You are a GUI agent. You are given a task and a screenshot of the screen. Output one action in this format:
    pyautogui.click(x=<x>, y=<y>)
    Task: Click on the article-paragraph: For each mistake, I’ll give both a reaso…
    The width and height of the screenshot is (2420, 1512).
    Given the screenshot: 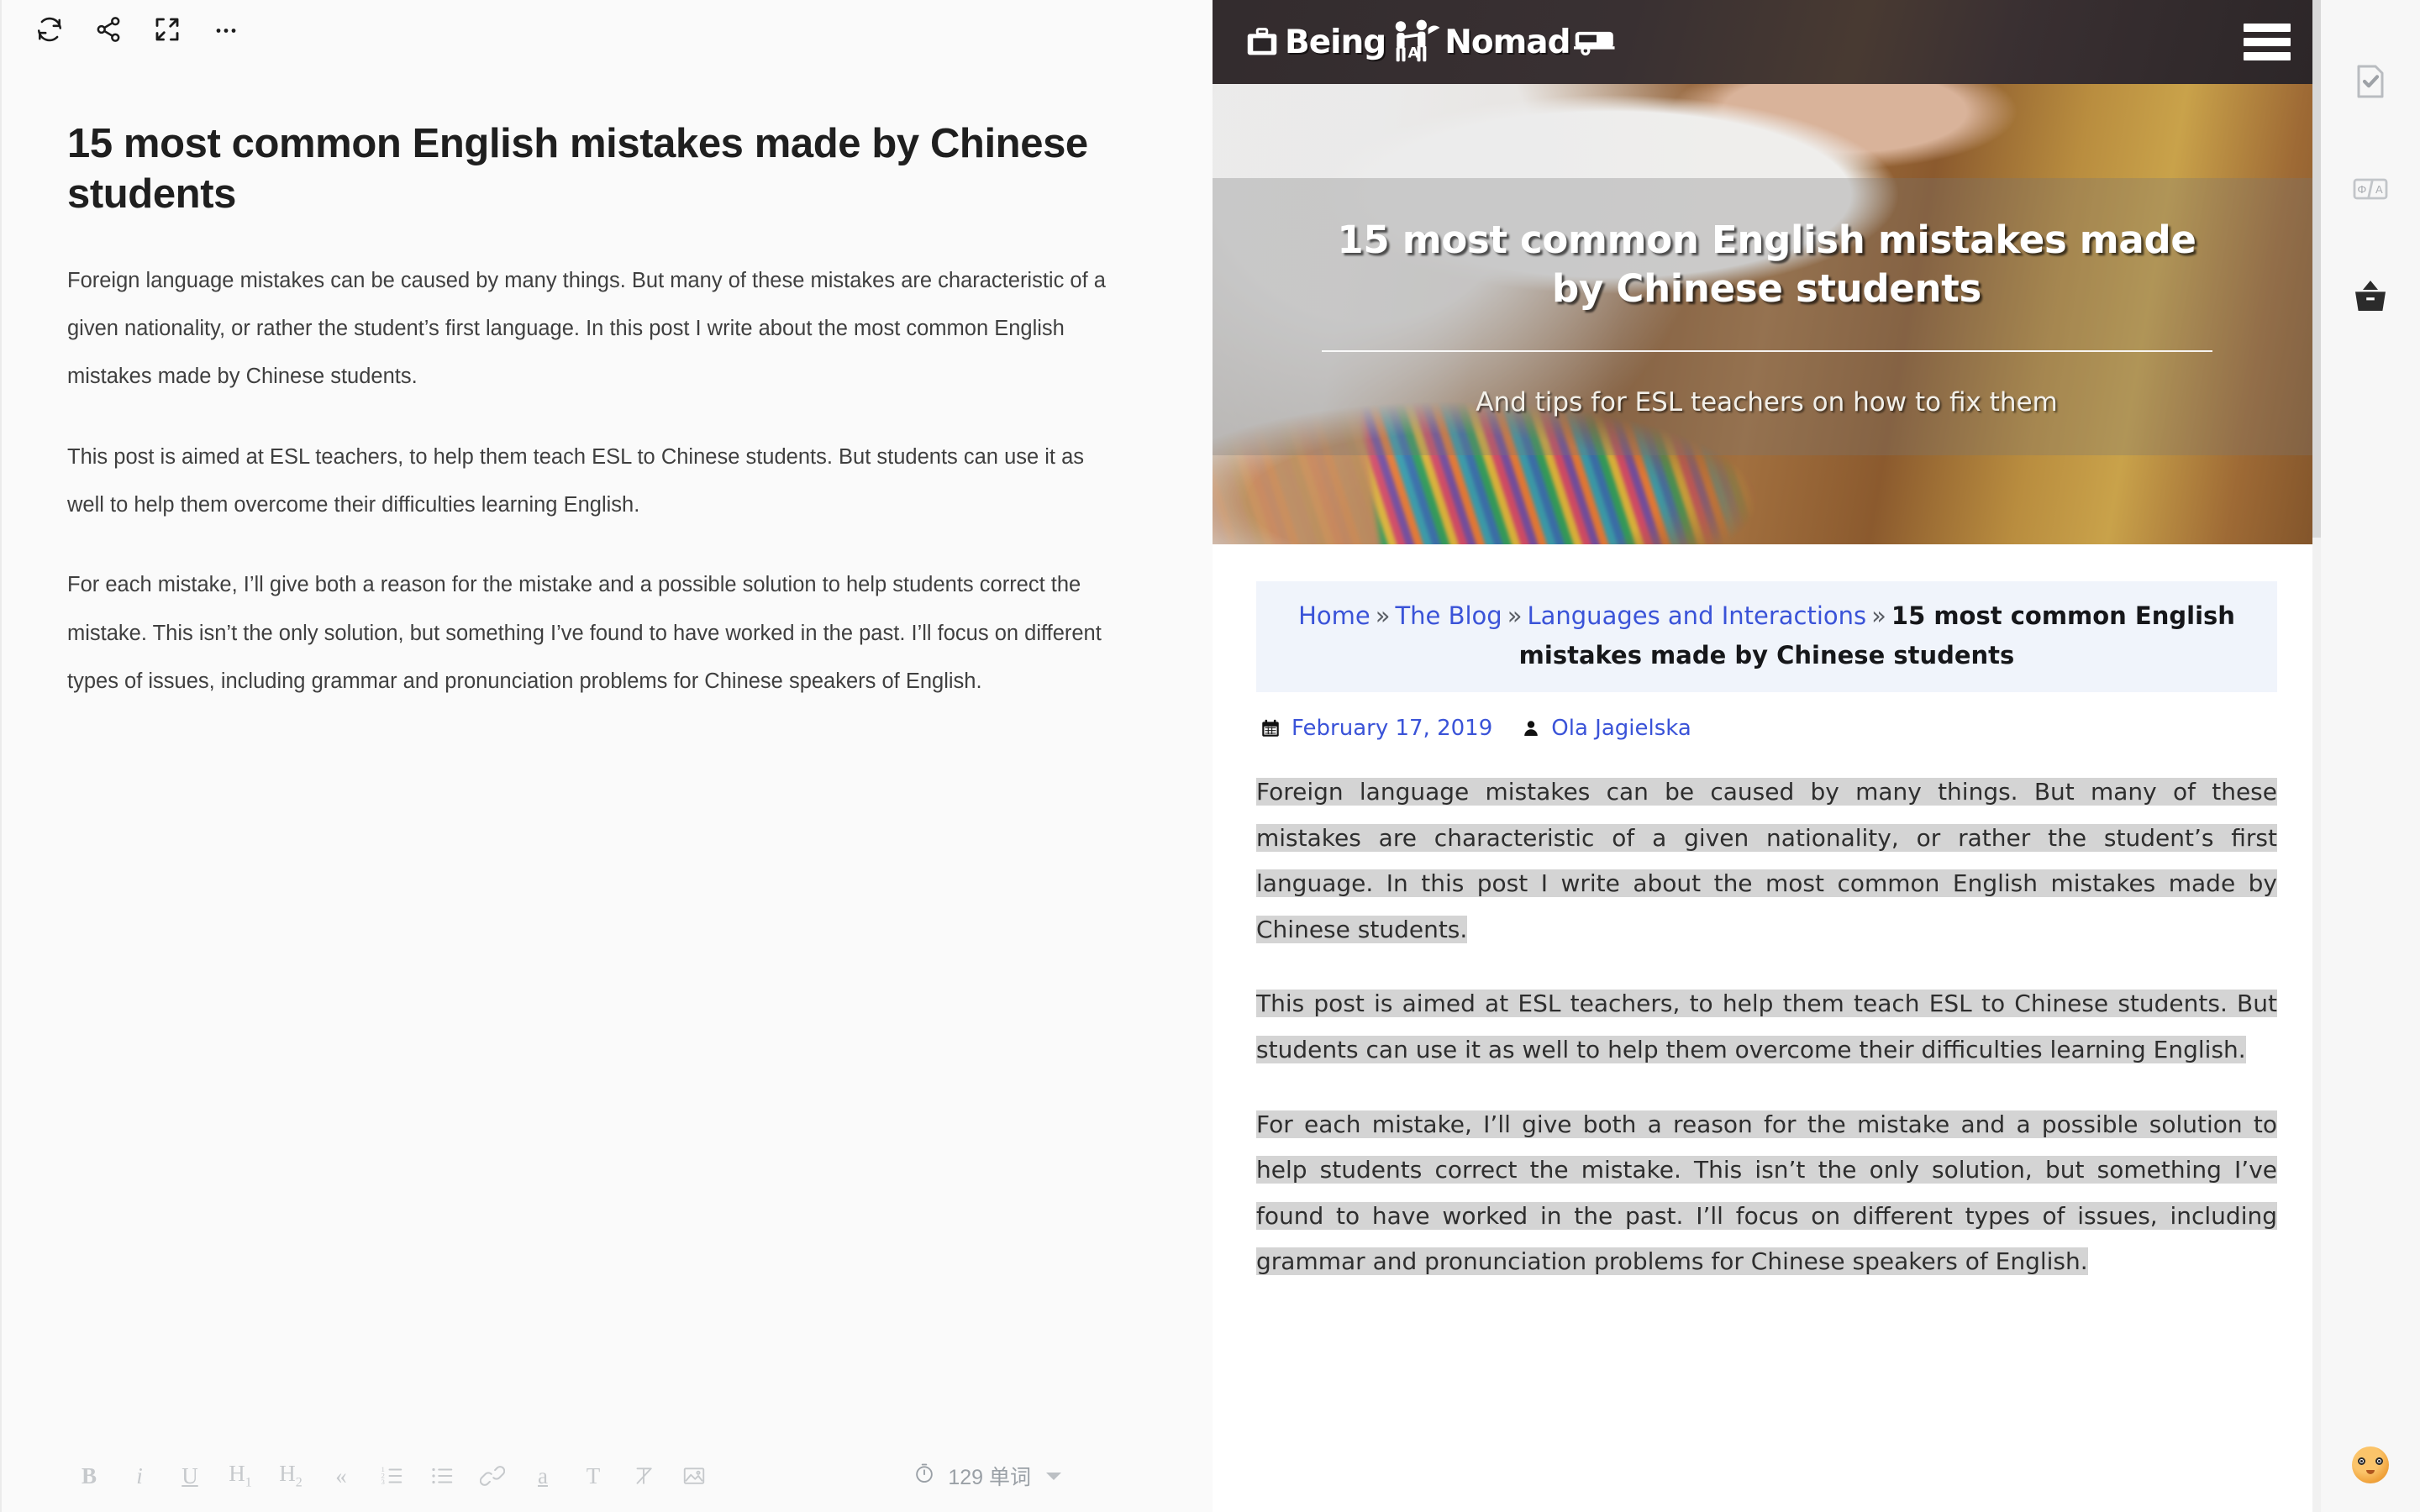 What is the action you would take?
    pyautogui.click(x=1766, y=1193)
    